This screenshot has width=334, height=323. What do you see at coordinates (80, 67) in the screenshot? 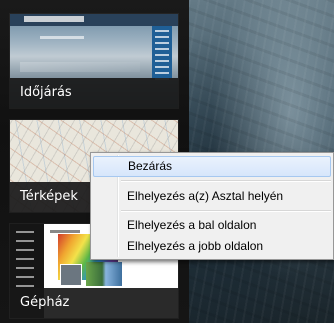
I see `weather-forecast-row` at bounding box center [80, 67].